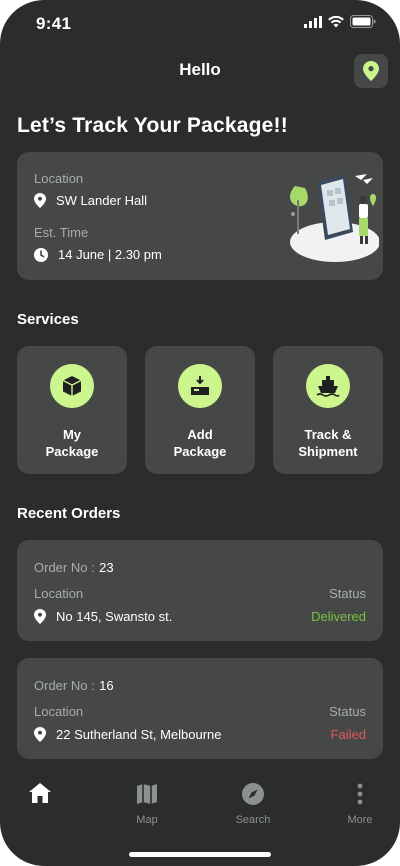 The height and width of the screenshot is (866, 400). Describe the element at coordinates (54, 23) in the screenshot. I see `status-time: 9:41` at that location.